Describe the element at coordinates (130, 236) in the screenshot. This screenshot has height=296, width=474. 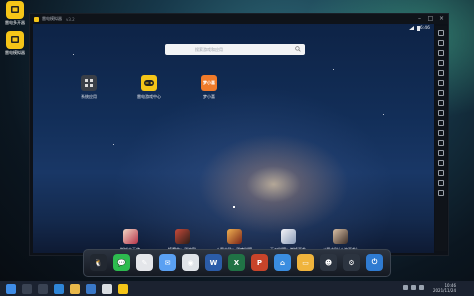
I see `game-1-icon` at that location.